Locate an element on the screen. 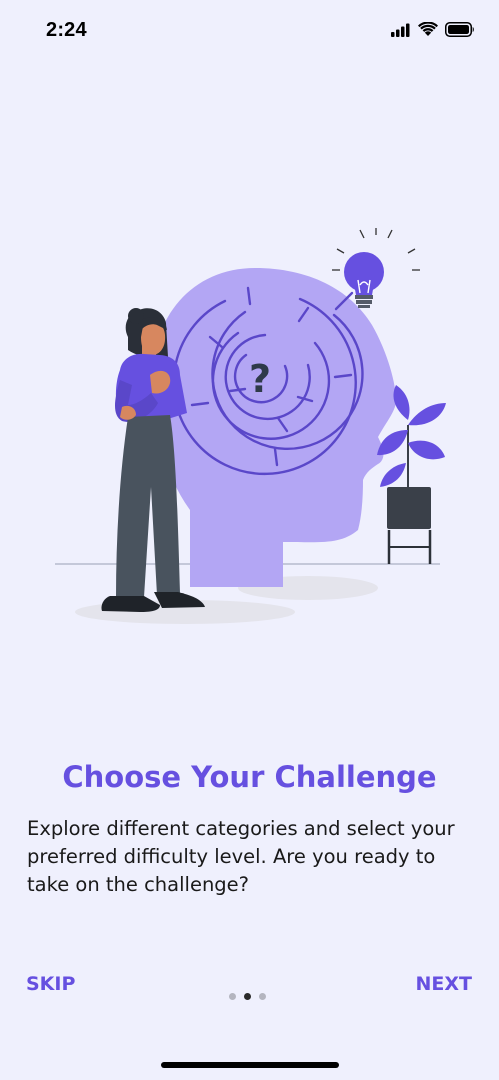 The image size is (499, 1080). battery-icon is located at coordinates (460, 31).